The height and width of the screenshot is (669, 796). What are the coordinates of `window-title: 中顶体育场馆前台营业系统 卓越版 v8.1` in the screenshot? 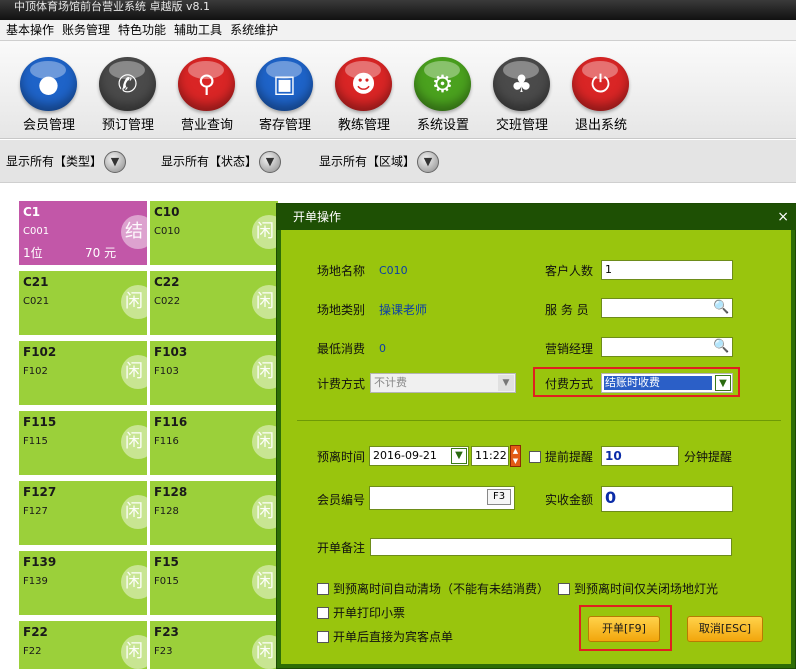 It's located at (112, 6).